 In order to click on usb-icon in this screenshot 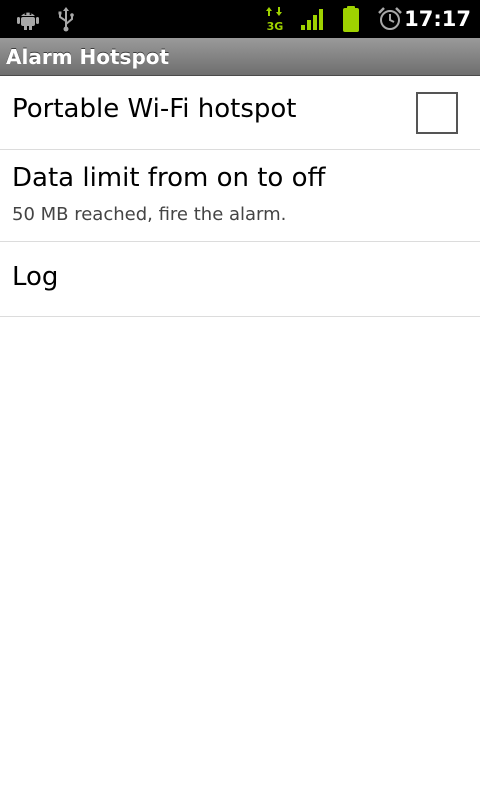, I will do `click(66, 19)`.